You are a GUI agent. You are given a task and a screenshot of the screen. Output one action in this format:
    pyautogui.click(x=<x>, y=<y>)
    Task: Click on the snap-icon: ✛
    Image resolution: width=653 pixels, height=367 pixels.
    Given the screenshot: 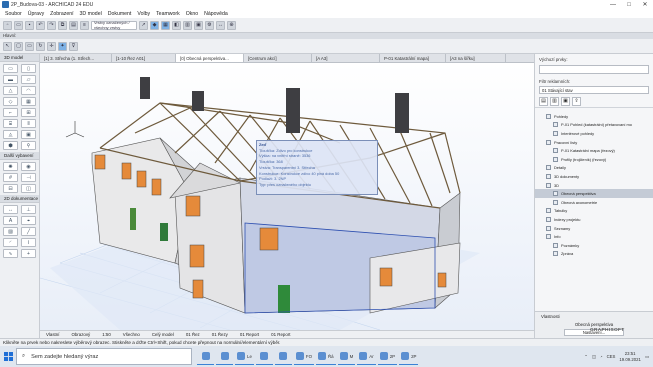 What is the action you would take?
    pyautogui.click(x=51, y=46)
    